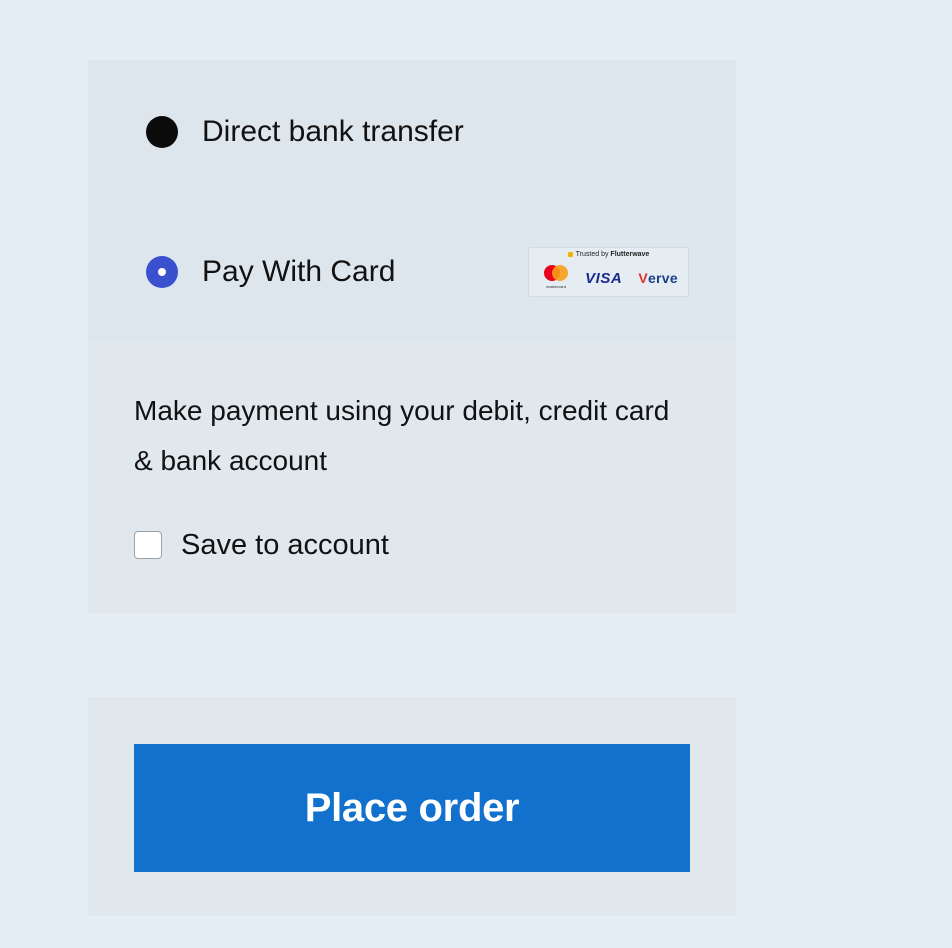 This screenshot has height=948, width=952. I want to click on trusted-prefix: Trusted by, so click(592, 254).